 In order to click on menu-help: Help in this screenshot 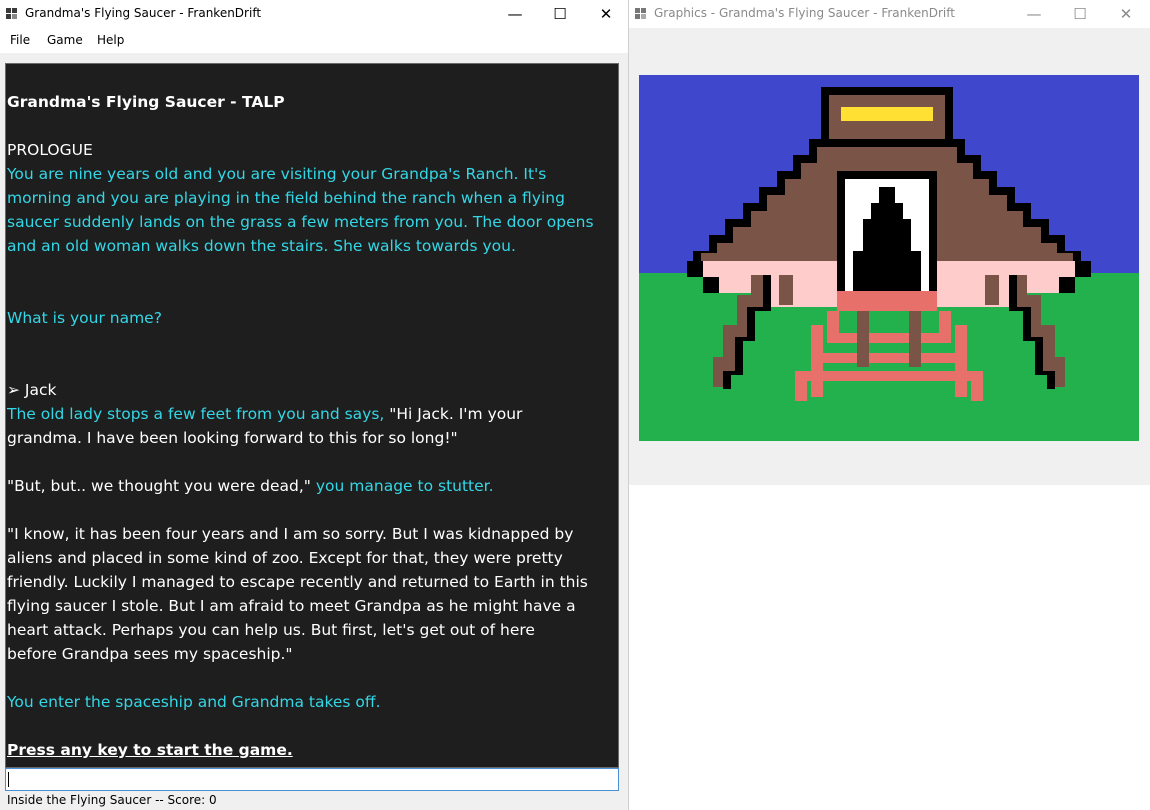, I will do `click(110, 40)`.